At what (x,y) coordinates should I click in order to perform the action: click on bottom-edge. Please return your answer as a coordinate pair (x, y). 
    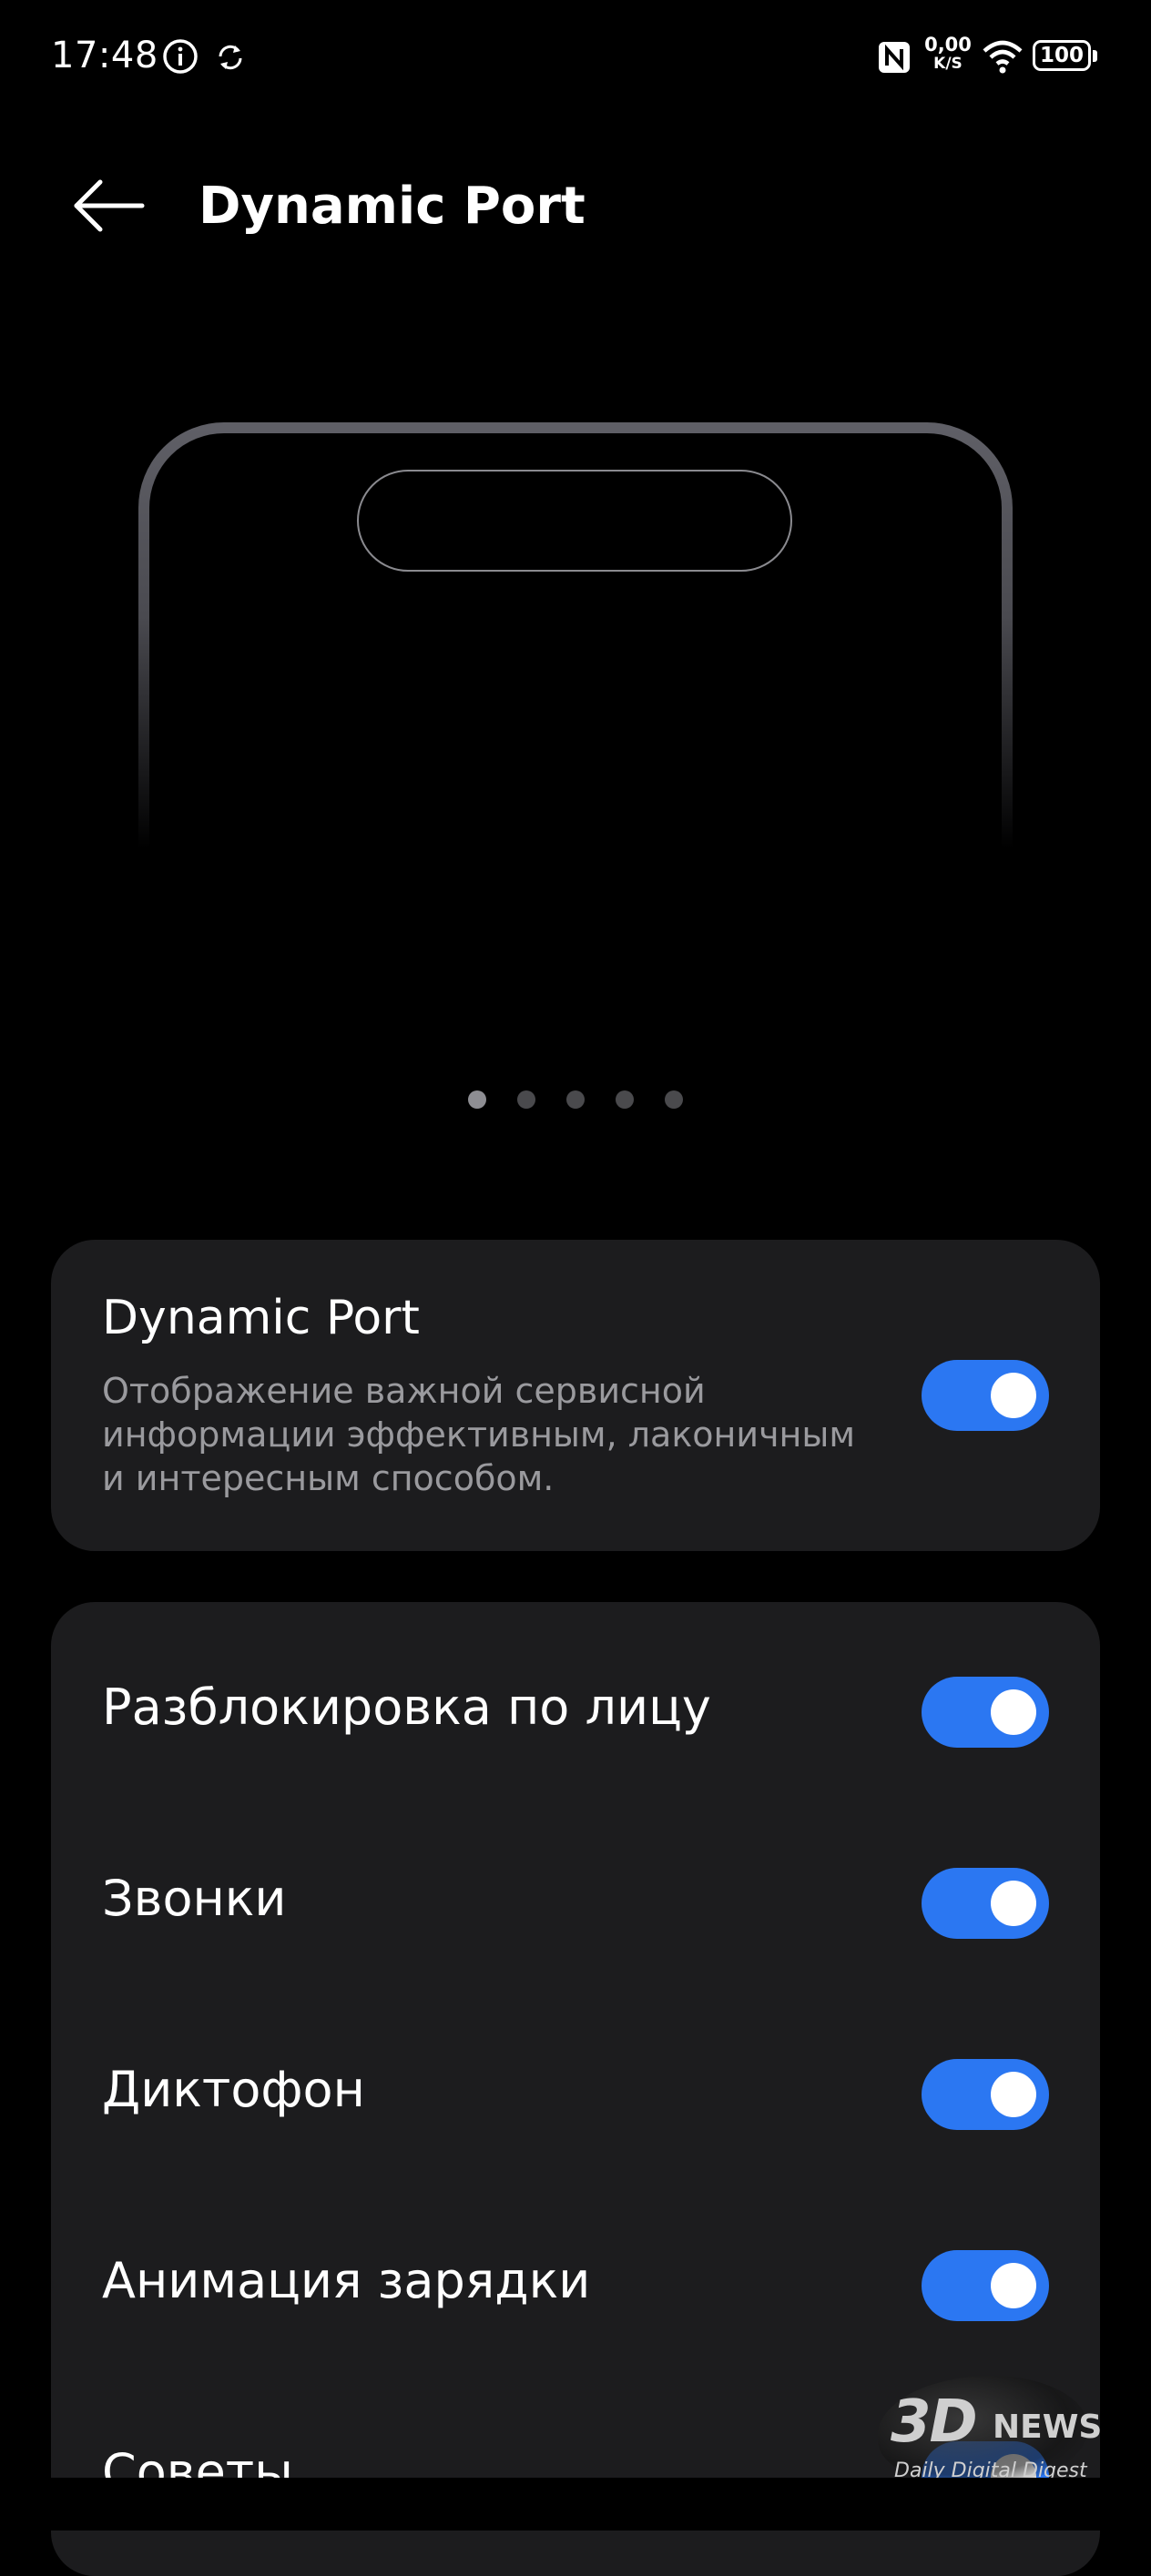
    Looking at the image, I should click on (576, 2504).